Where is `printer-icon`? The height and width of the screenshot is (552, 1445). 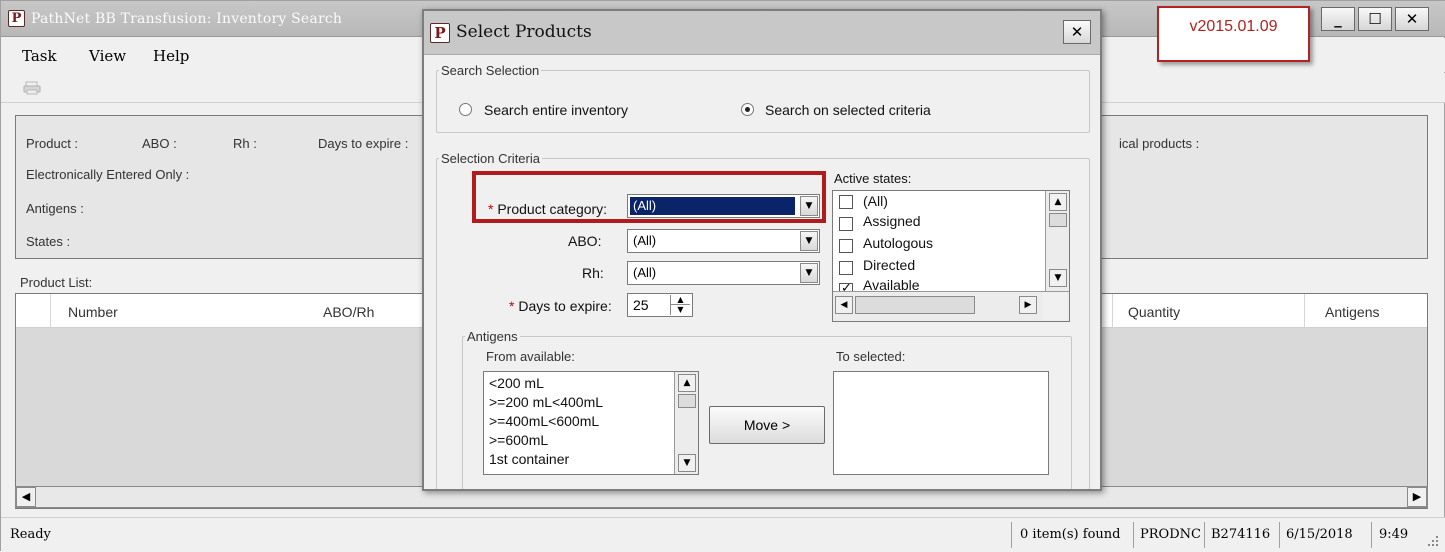
printer-icon is located at coordinates (32, 88).